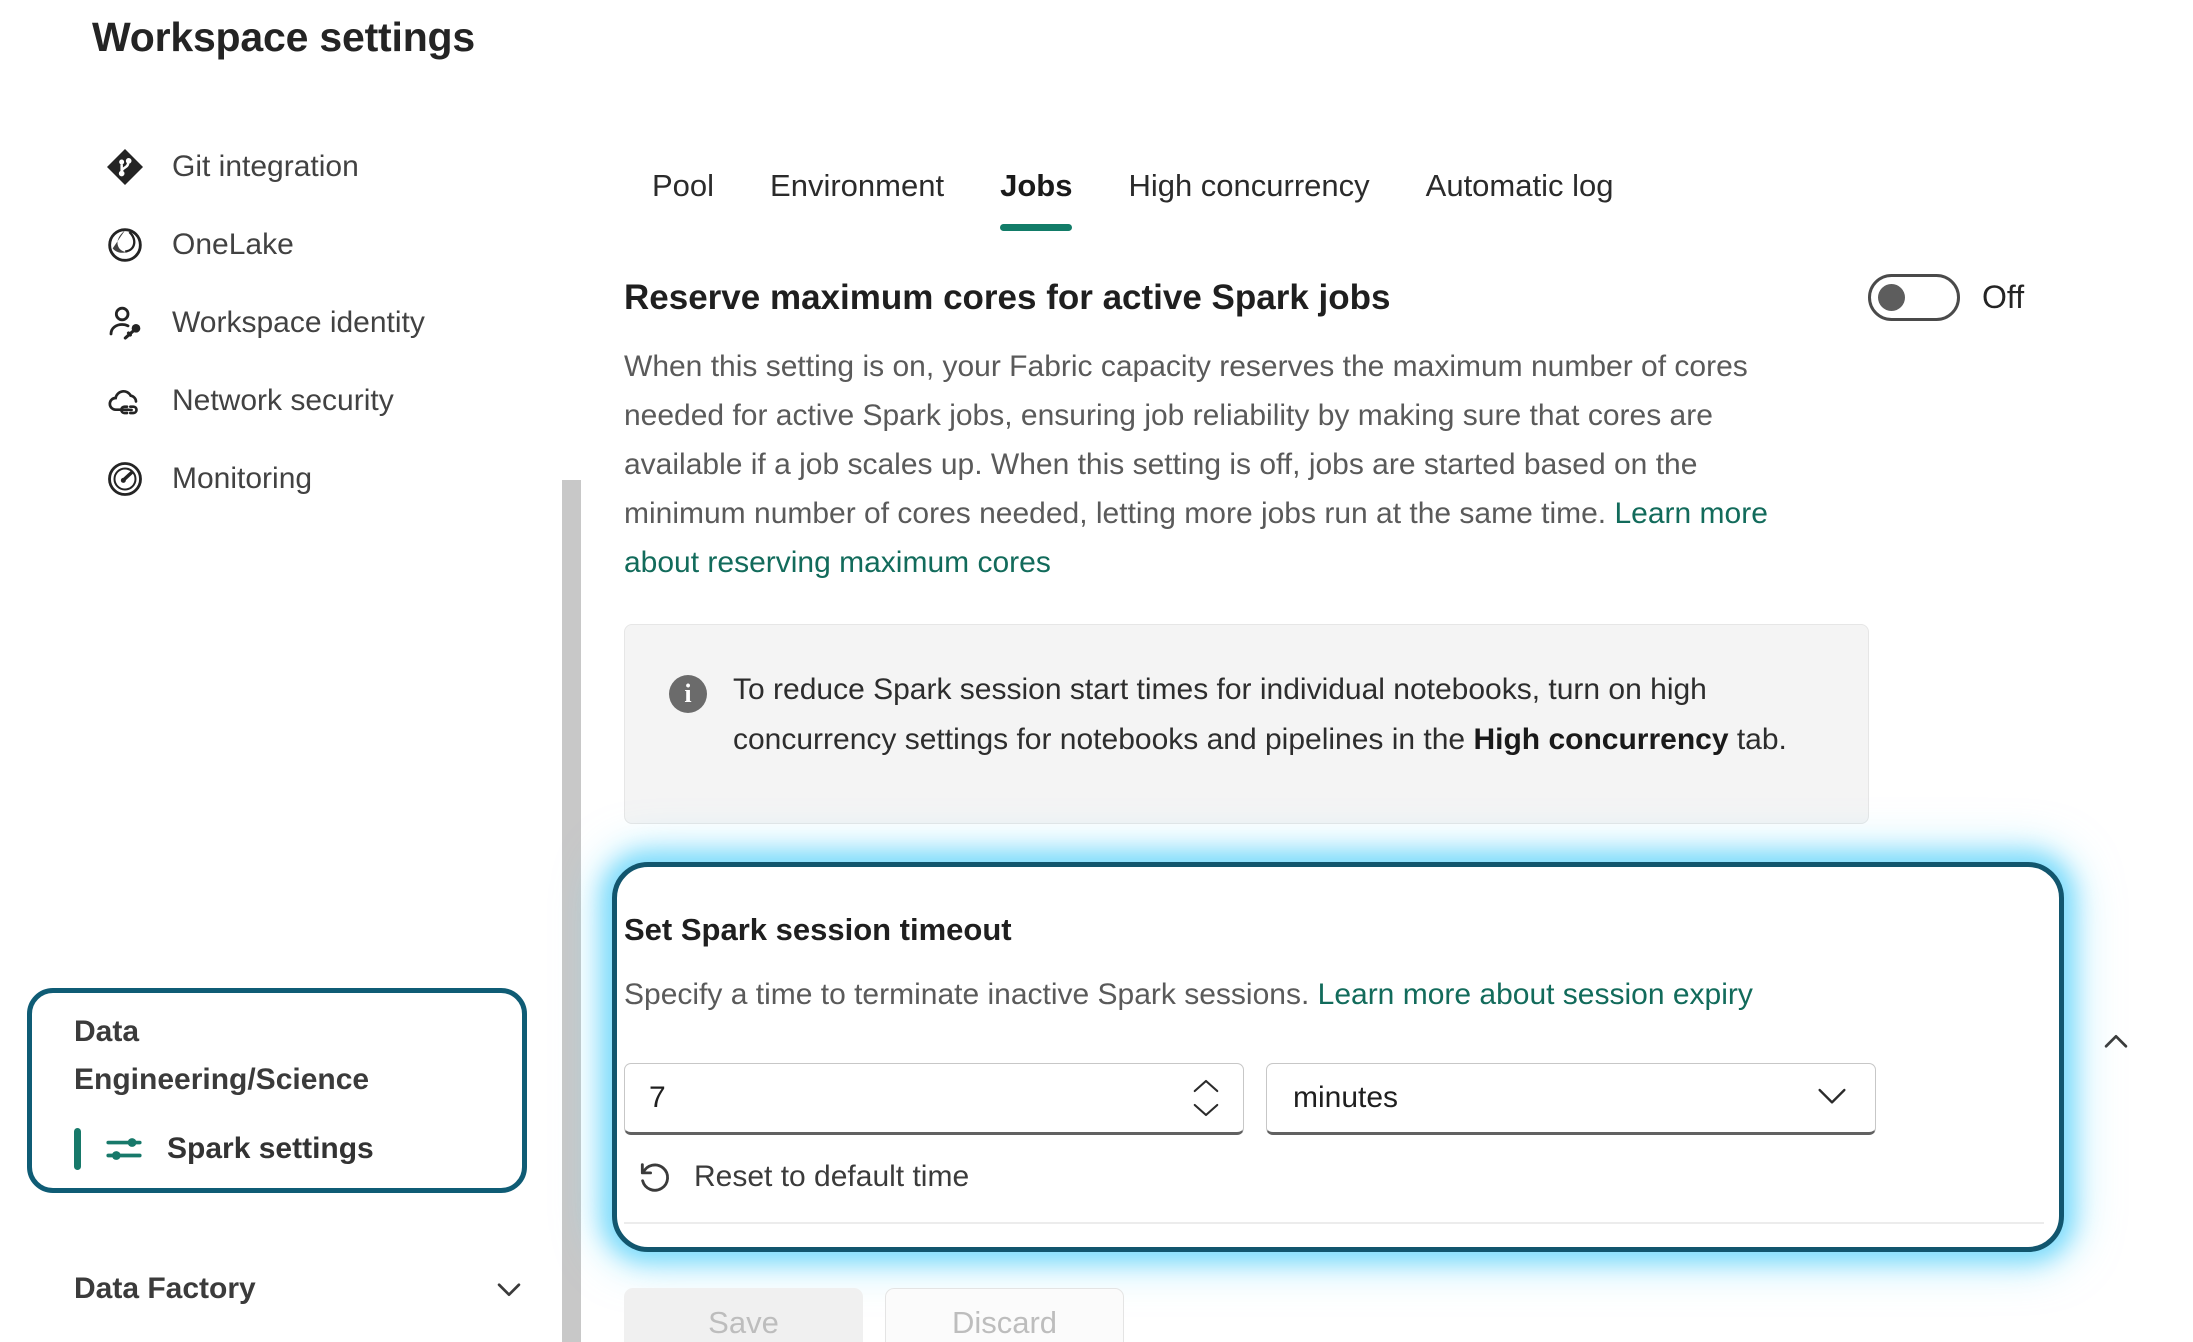 Image resolution: width=2193 pixels, height=1342 pixels. Describe the element at coordinates (743, 1315) in the screenshot. I see `save-button: Save` at that location.